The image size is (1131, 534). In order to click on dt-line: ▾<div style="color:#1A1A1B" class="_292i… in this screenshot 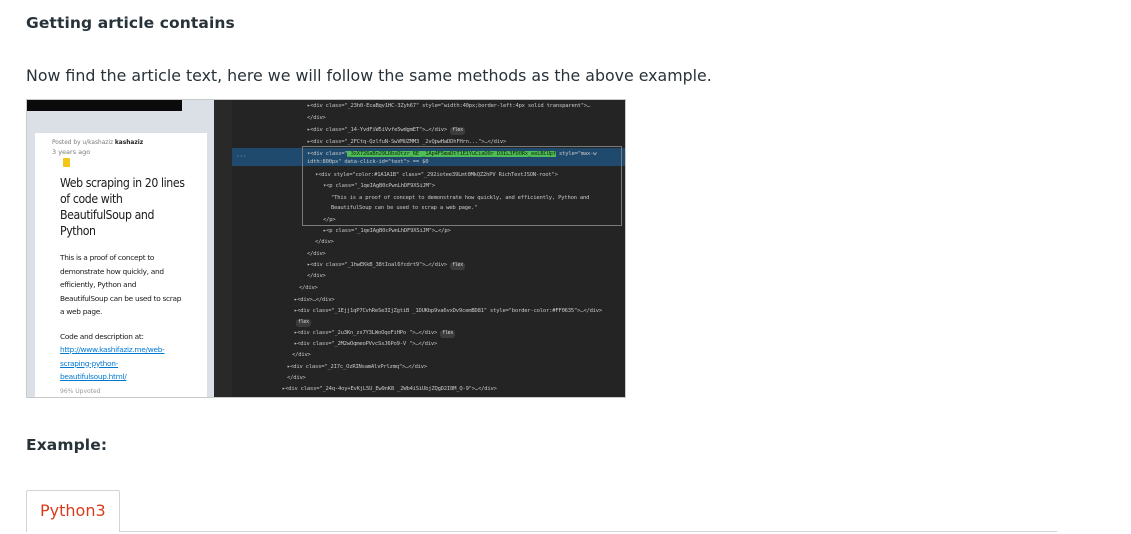, I will do `click(436, 175)`.